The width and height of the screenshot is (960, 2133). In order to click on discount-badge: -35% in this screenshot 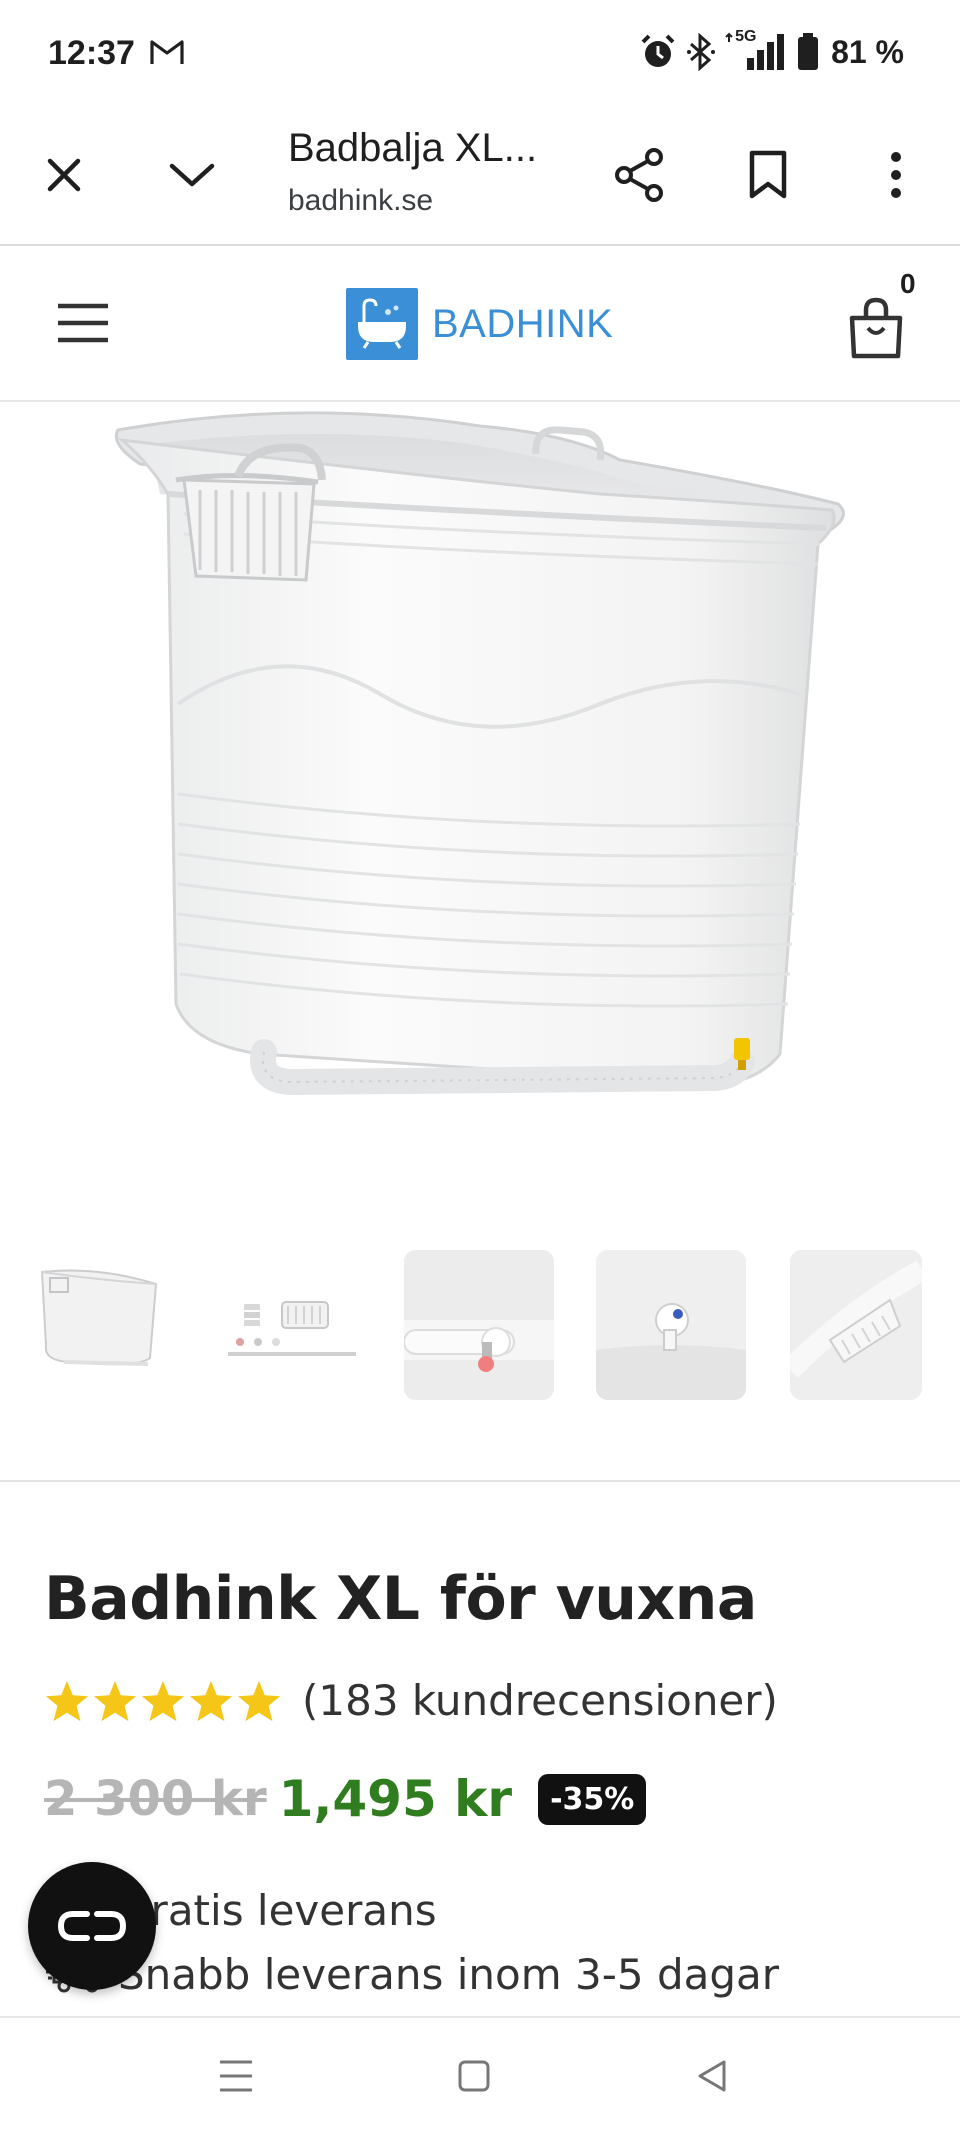, I will do `click(592, 1799)`.